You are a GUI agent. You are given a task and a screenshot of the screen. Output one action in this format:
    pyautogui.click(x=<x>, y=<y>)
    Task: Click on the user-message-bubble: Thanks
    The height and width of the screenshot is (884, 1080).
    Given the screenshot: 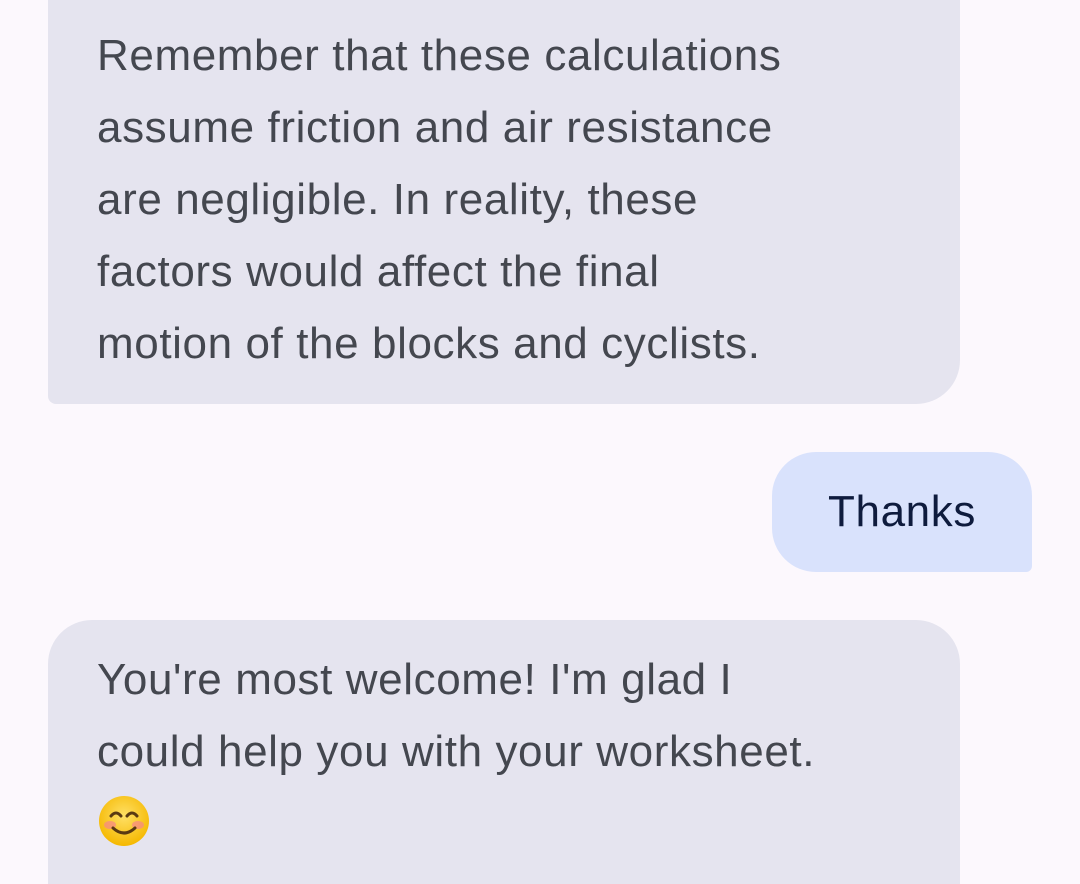 What is the action you would take?
    pyautogui.click(x=902, y=512)
    